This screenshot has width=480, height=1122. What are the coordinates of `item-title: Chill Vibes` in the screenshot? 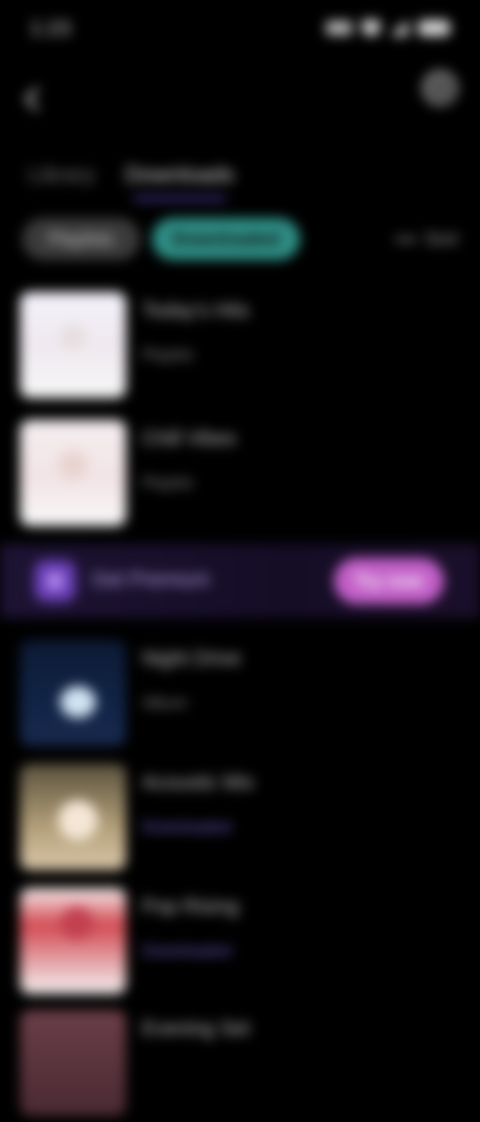 It's located at (189, 439).